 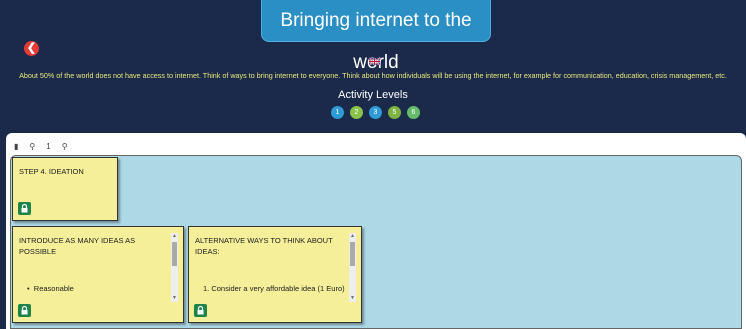 What do you see at coordinates (373, 95) in the screenshot?
I see `activity-levels-title: Activity Levels` at bounding box center [373, 95].